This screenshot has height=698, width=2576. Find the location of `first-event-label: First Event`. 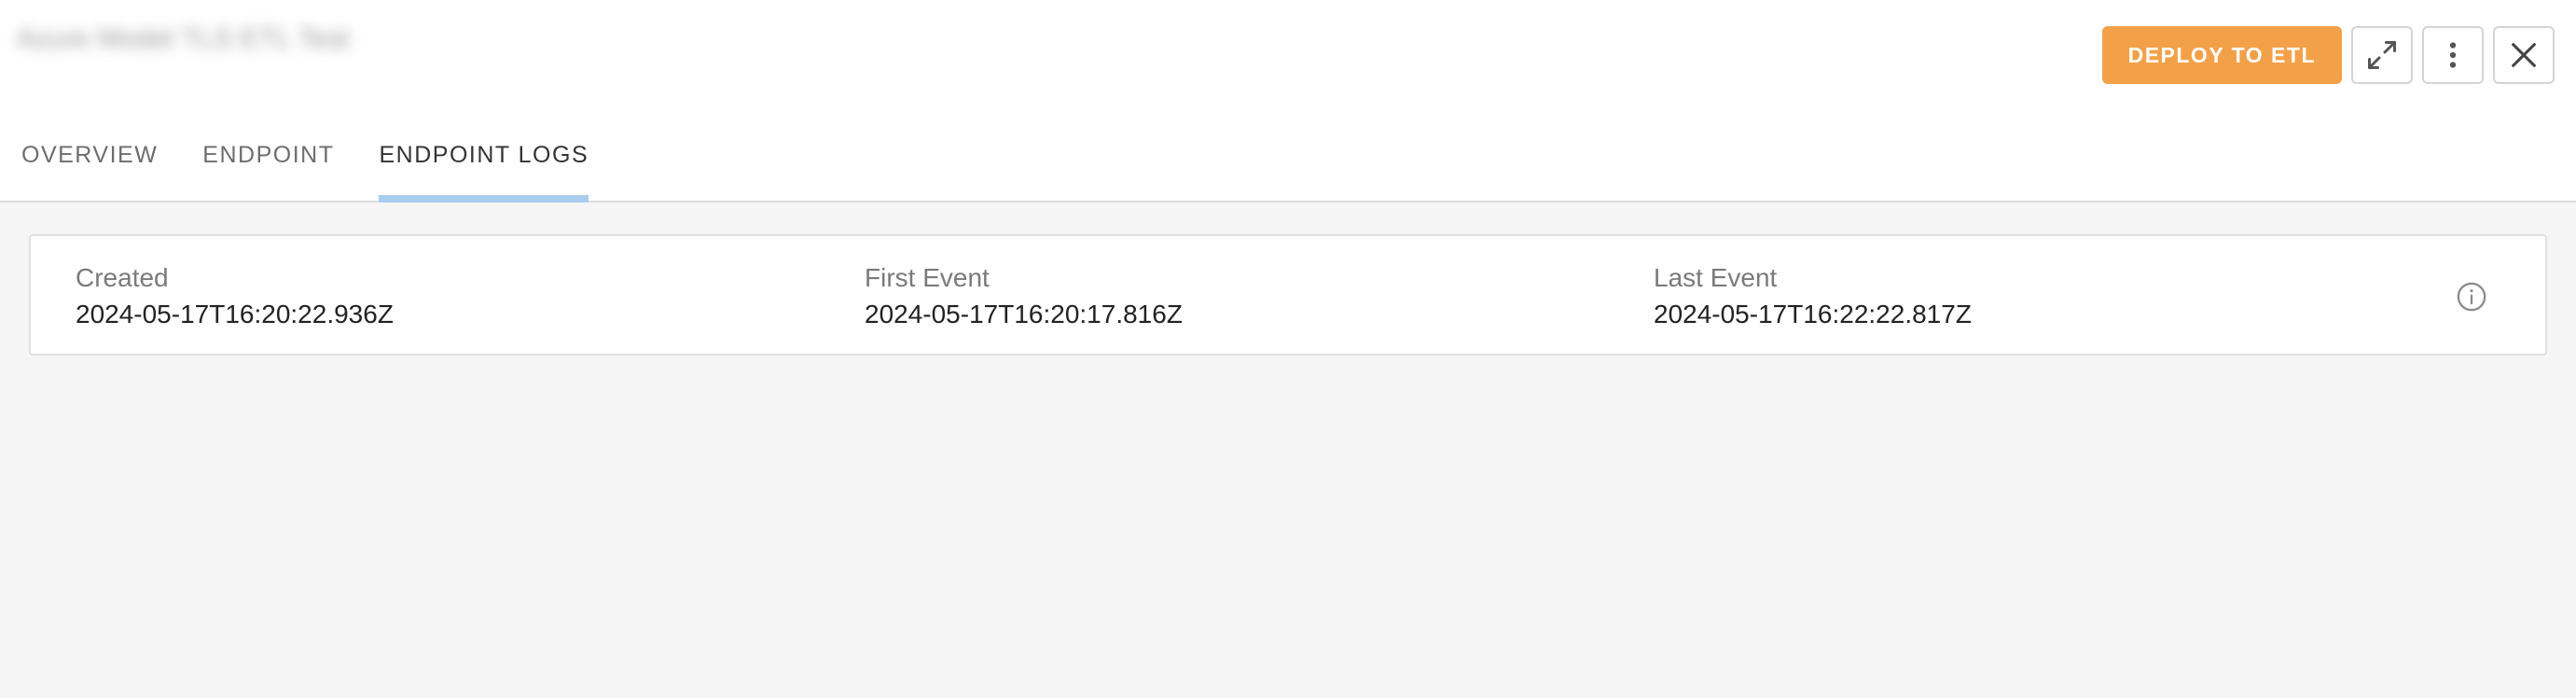

first-event-label: First Event is located at coordinates (927, 277).